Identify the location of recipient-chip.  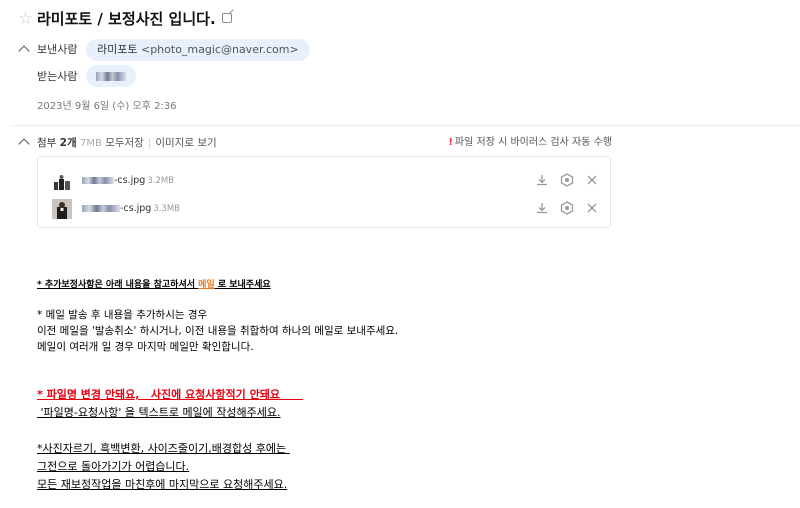
(111, 76).